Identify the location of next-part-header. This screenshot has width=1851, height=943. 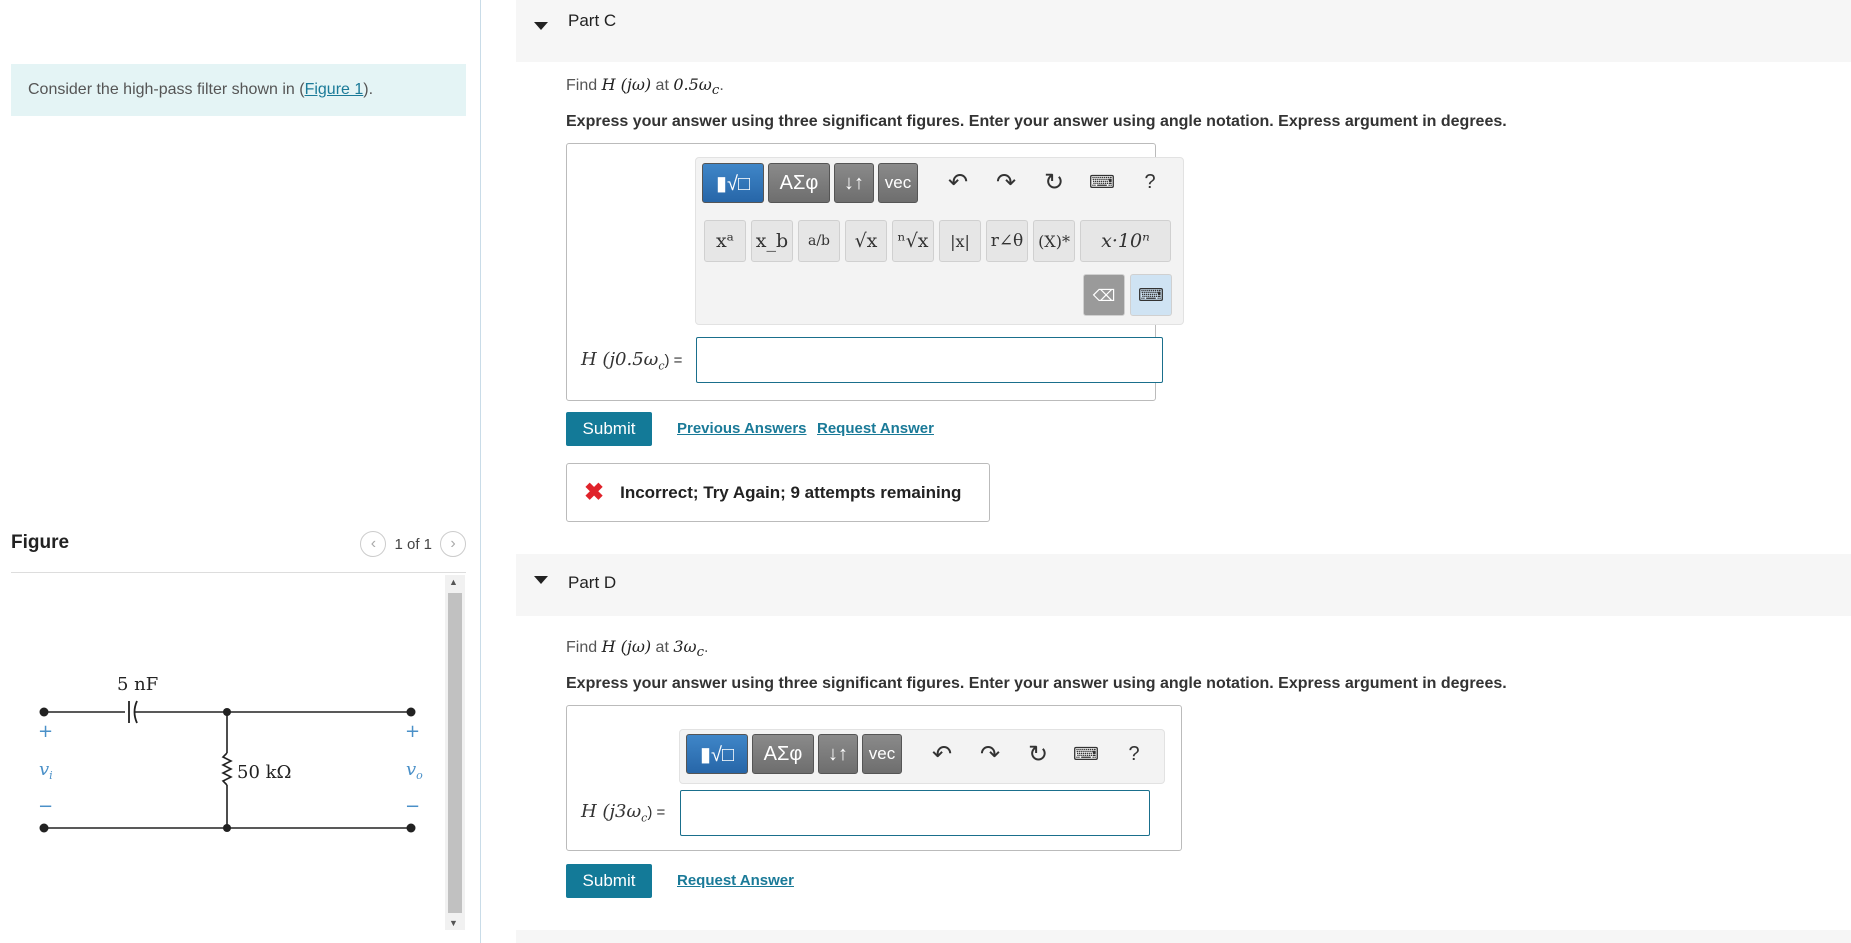
(1183, 936).